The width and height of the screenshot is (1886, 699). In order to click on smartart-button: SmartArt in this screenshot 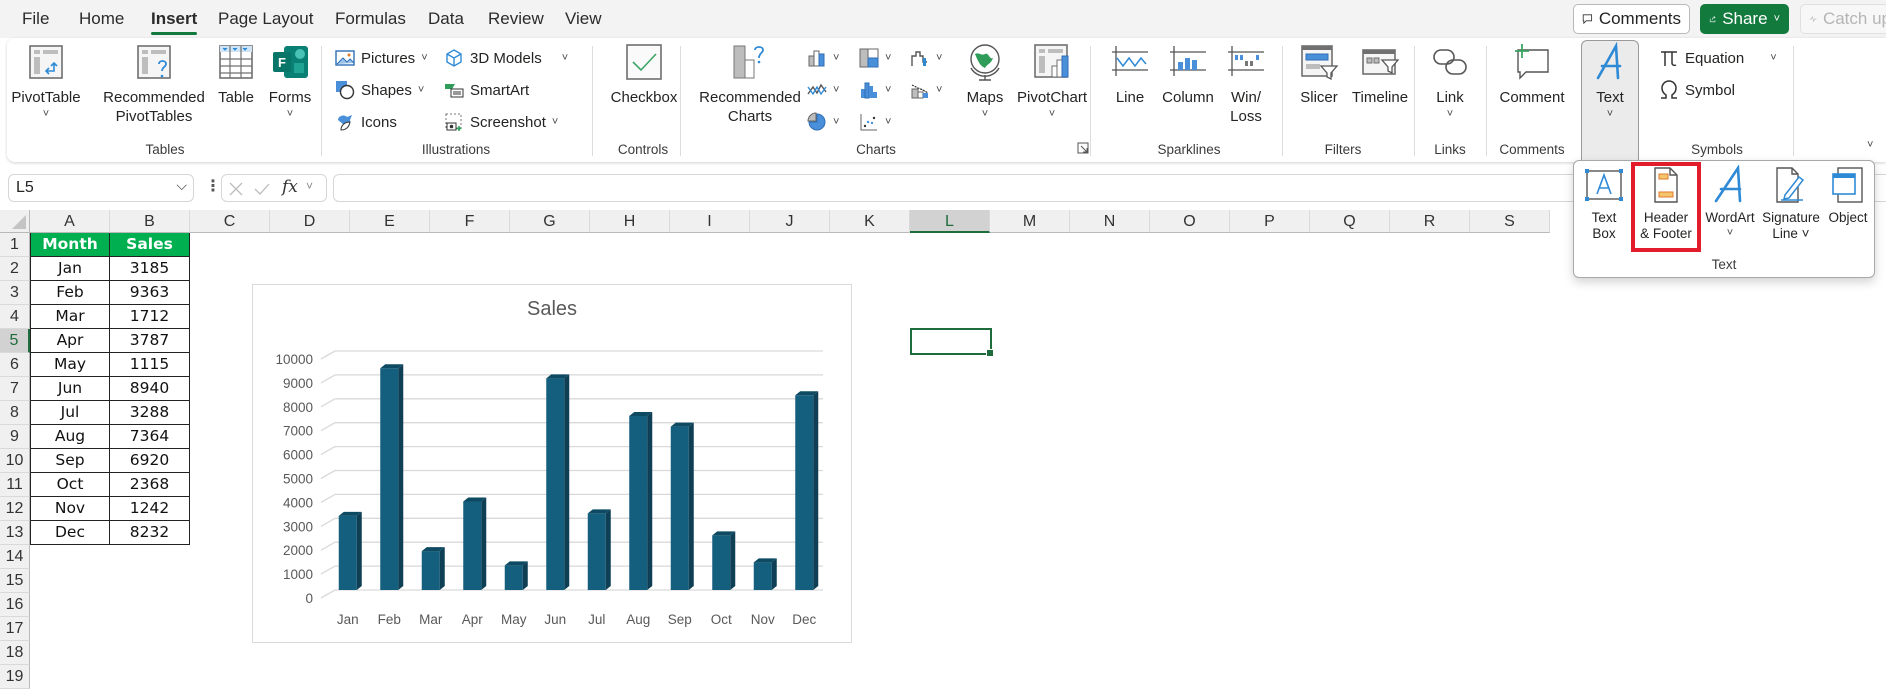, I will do `click(486, 90)`.